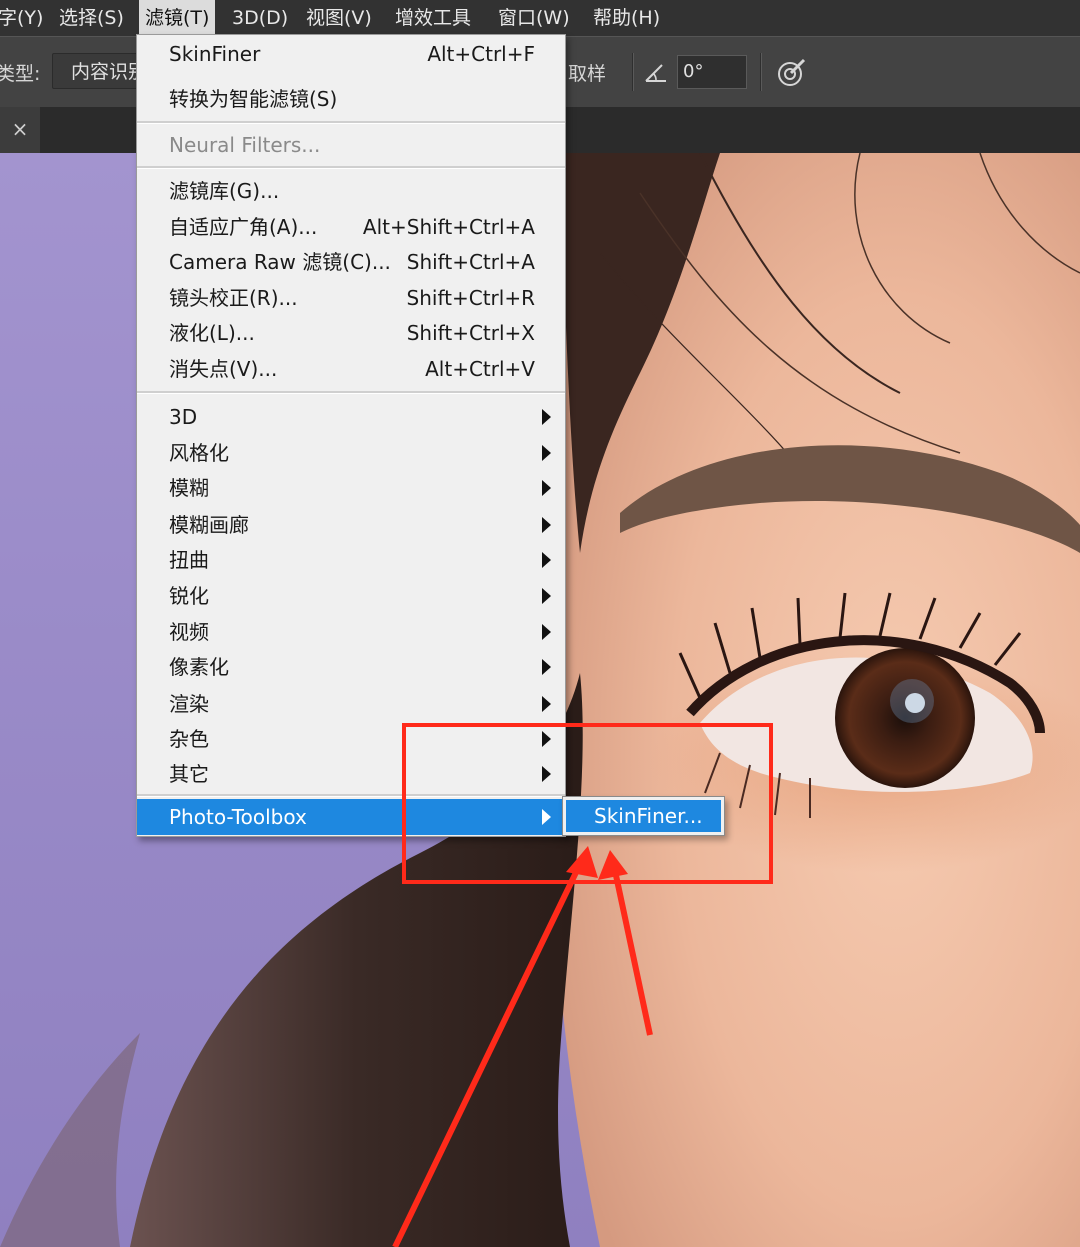 This screenshot has height=1247, width=1080. What do you see at coordinates (351, 99) in the screenshot?
I see `menu-item-convert-smart-filter: 转换为智能滤镜(S)` at bounding box center [351, 99].